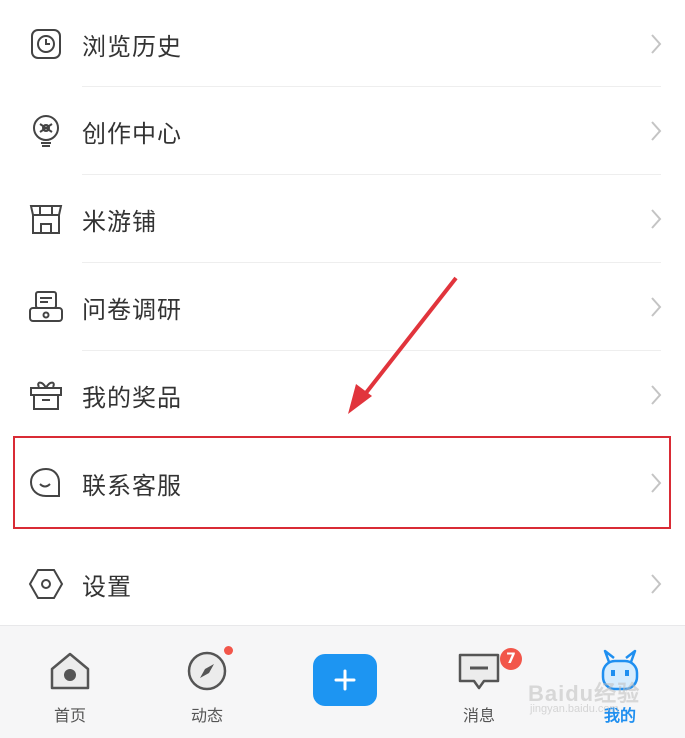  I want to click on tab-label: 动态, so click(206, 715).